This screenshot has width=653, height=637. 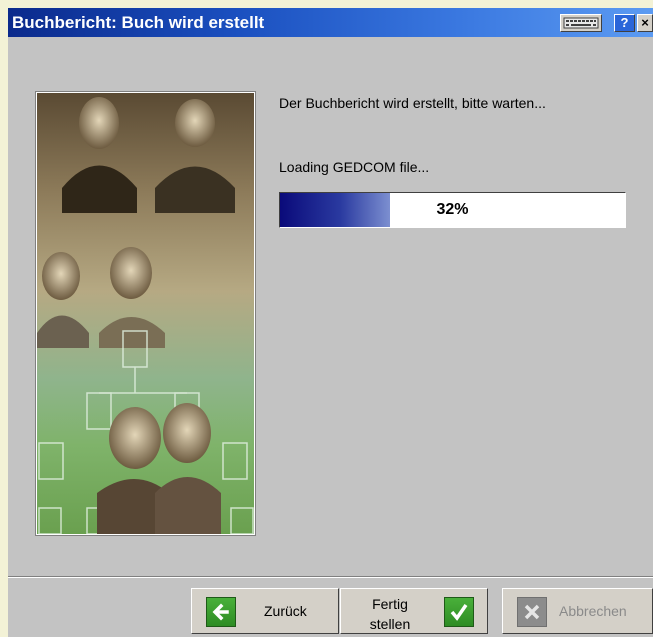 What do you see at coordinates (390, 614) in the screenshot?
I see `finish-button-label: Fertig stellen` at bounding box center [390, 614].